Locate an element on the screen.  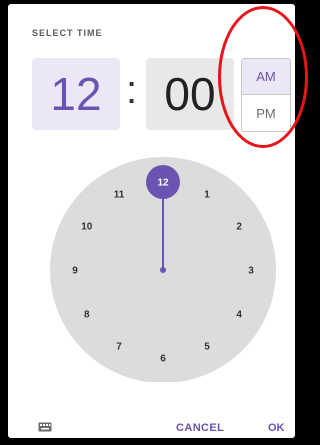
dialog-header: SELECT TIME is located at coordinates (67, 33).